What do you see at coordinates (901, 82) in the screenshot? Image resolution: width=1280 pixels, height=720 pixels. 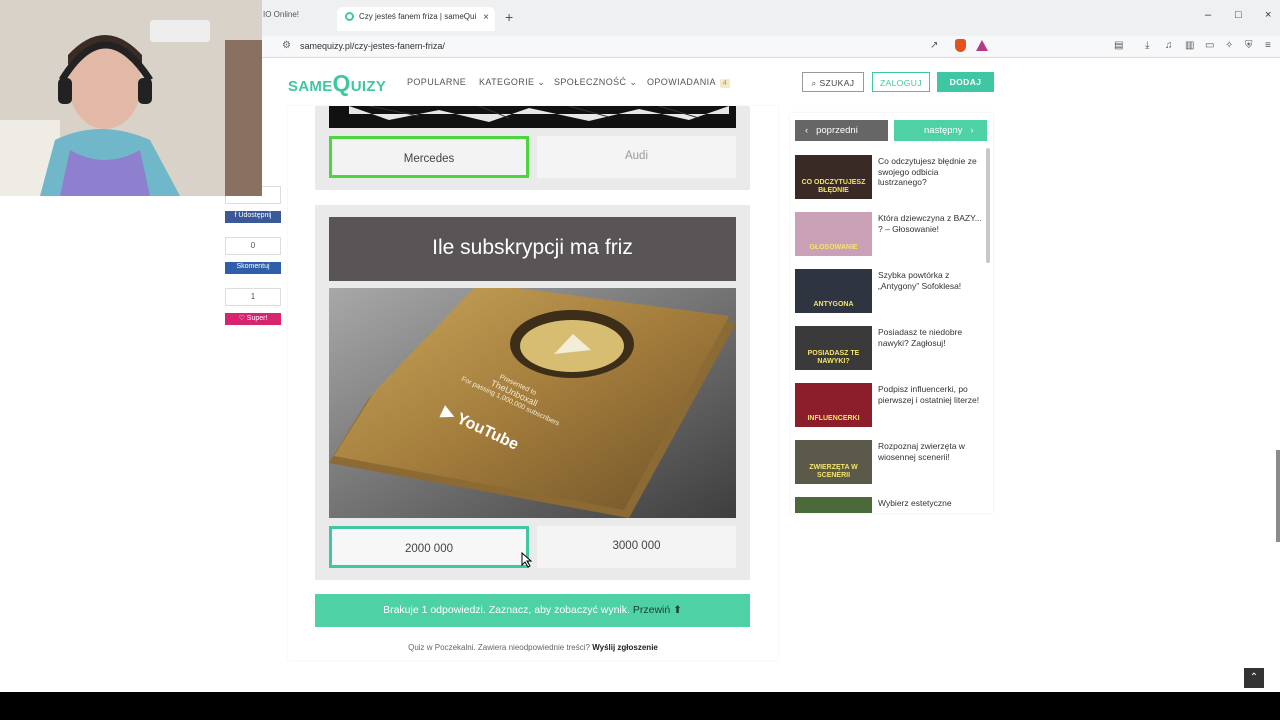 I see `login-button: ZALOGUJ` at bounding box center [901, 82].